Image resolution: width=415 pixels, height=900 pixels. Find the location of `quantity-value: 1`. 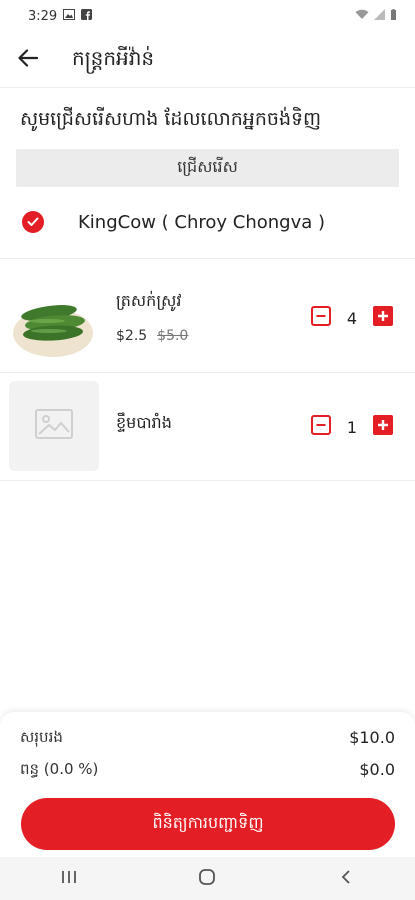

quantity-value: 1 is located at coordinates (352, 427).